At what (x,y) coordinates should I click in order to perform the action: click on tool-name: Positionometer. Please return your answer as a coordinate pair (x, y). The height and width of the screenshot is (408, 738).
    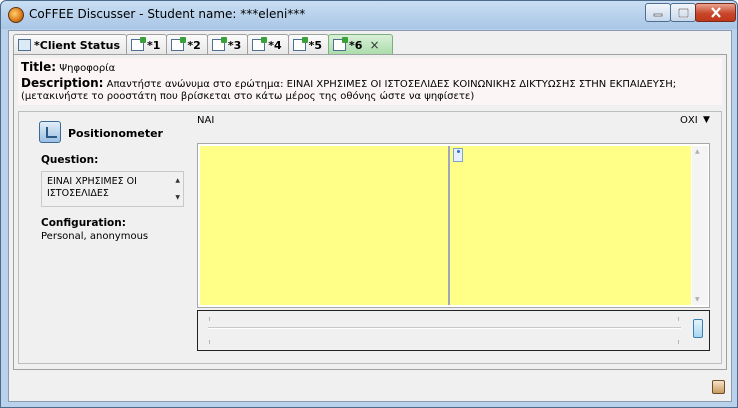
    Looking at the image, I should click on (115, 133).